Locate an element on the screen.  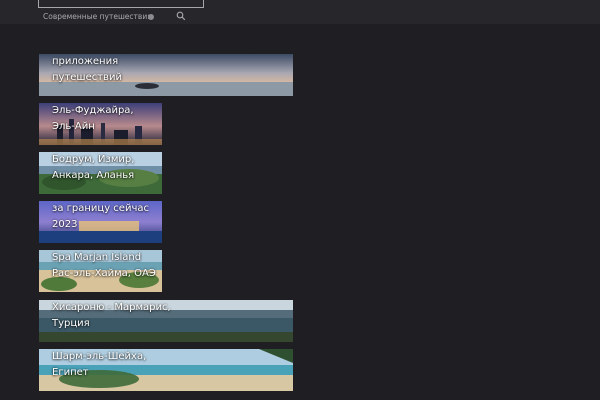
card-title: приложения путешествий is located at coordinates (87, 69).